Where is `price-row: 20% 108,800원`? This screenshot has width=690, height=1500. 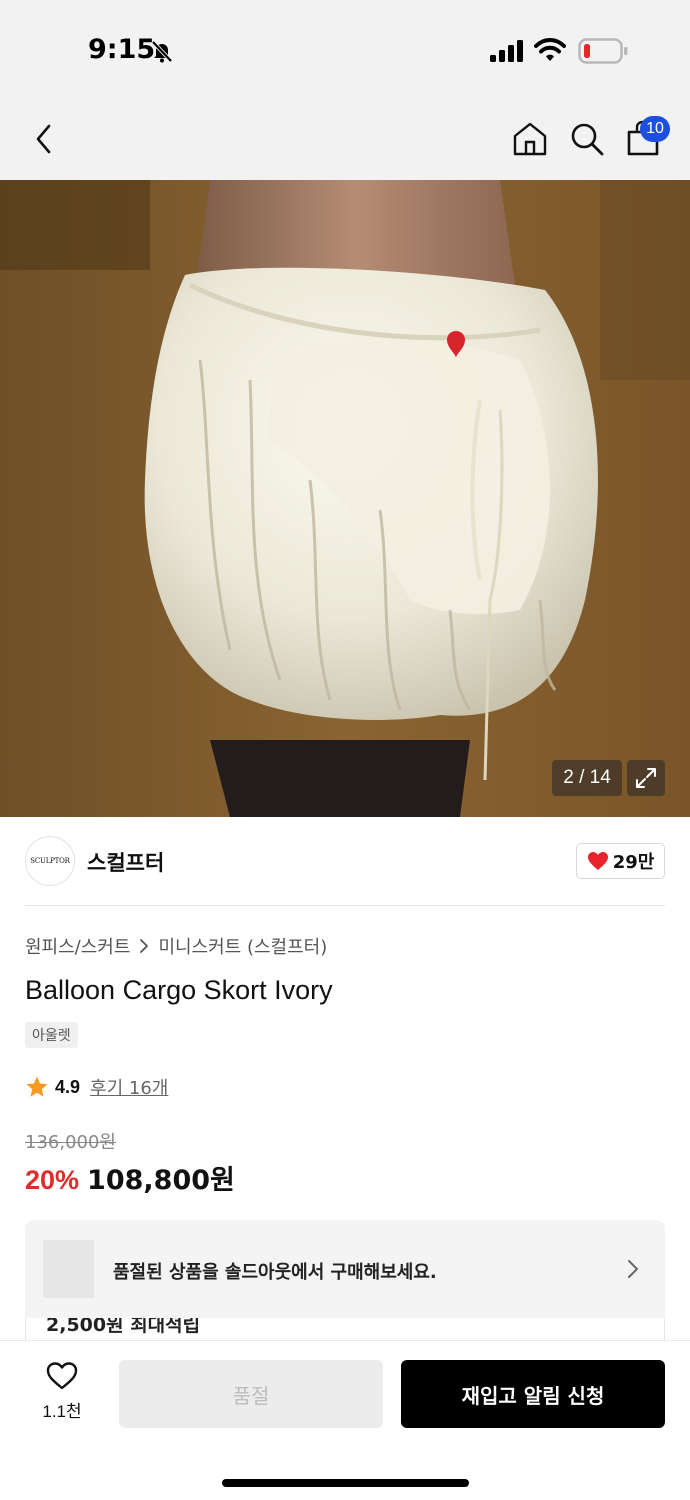
price-row: 20% 108,800원 is located at coordinates (130, 1177).